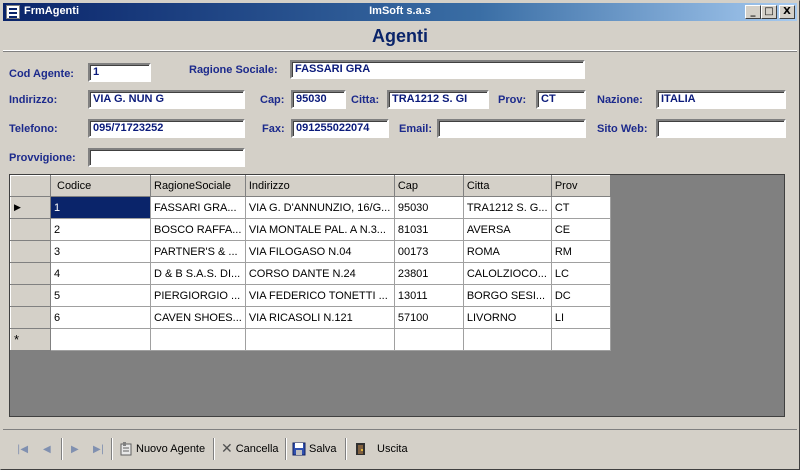 This screenshot has height=470, width=800. Describe the element at coordinates (22, 449) in the screenshot. I see `first-record-button: |◀` at that location.